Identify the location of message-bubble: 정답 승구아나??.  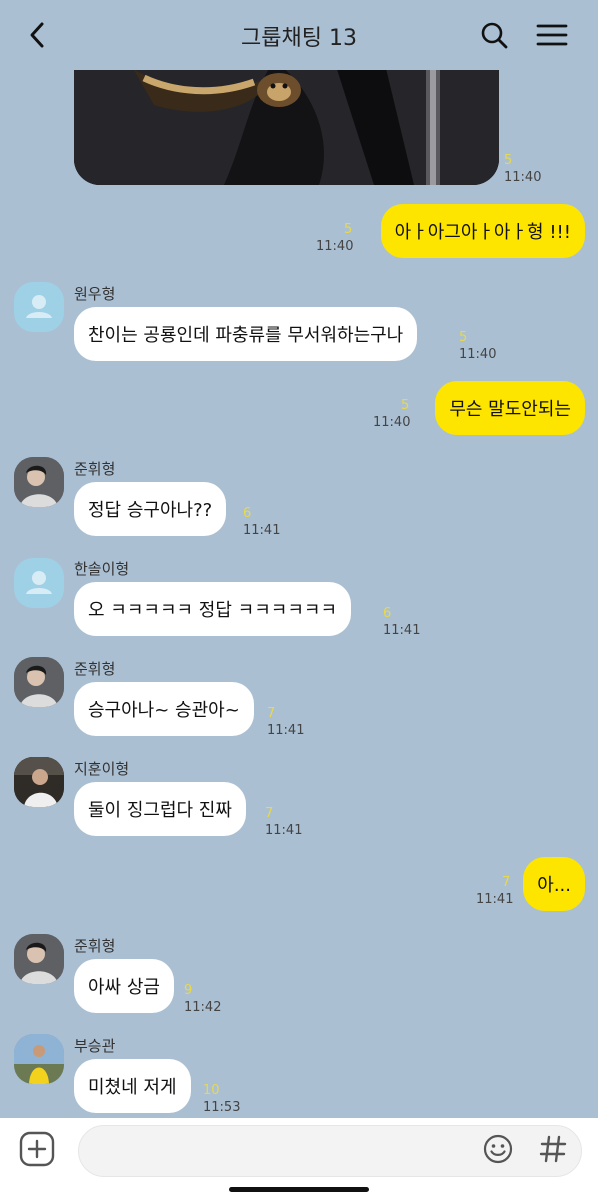
(150, 509).